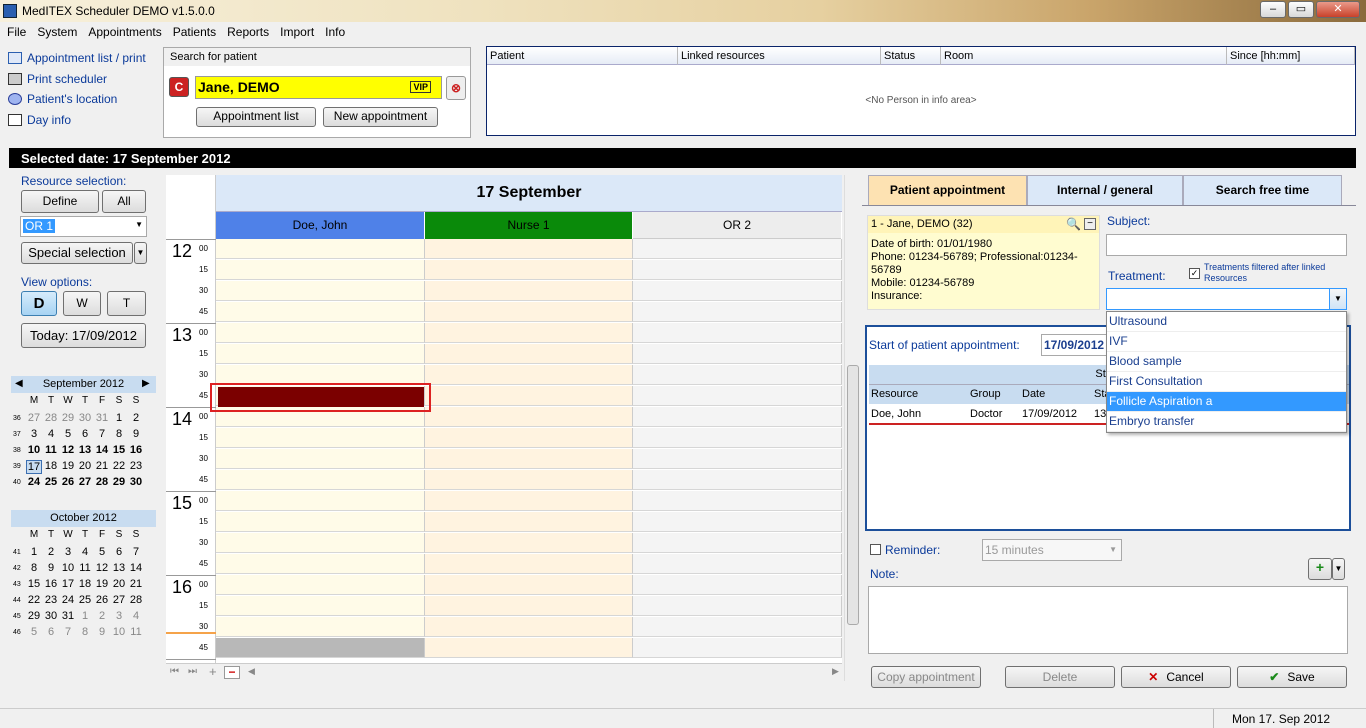  What do you see at coordinates (246, 30) in the screenshot?
I see `menu-reports: Reports` at bounding box center [246, 30].